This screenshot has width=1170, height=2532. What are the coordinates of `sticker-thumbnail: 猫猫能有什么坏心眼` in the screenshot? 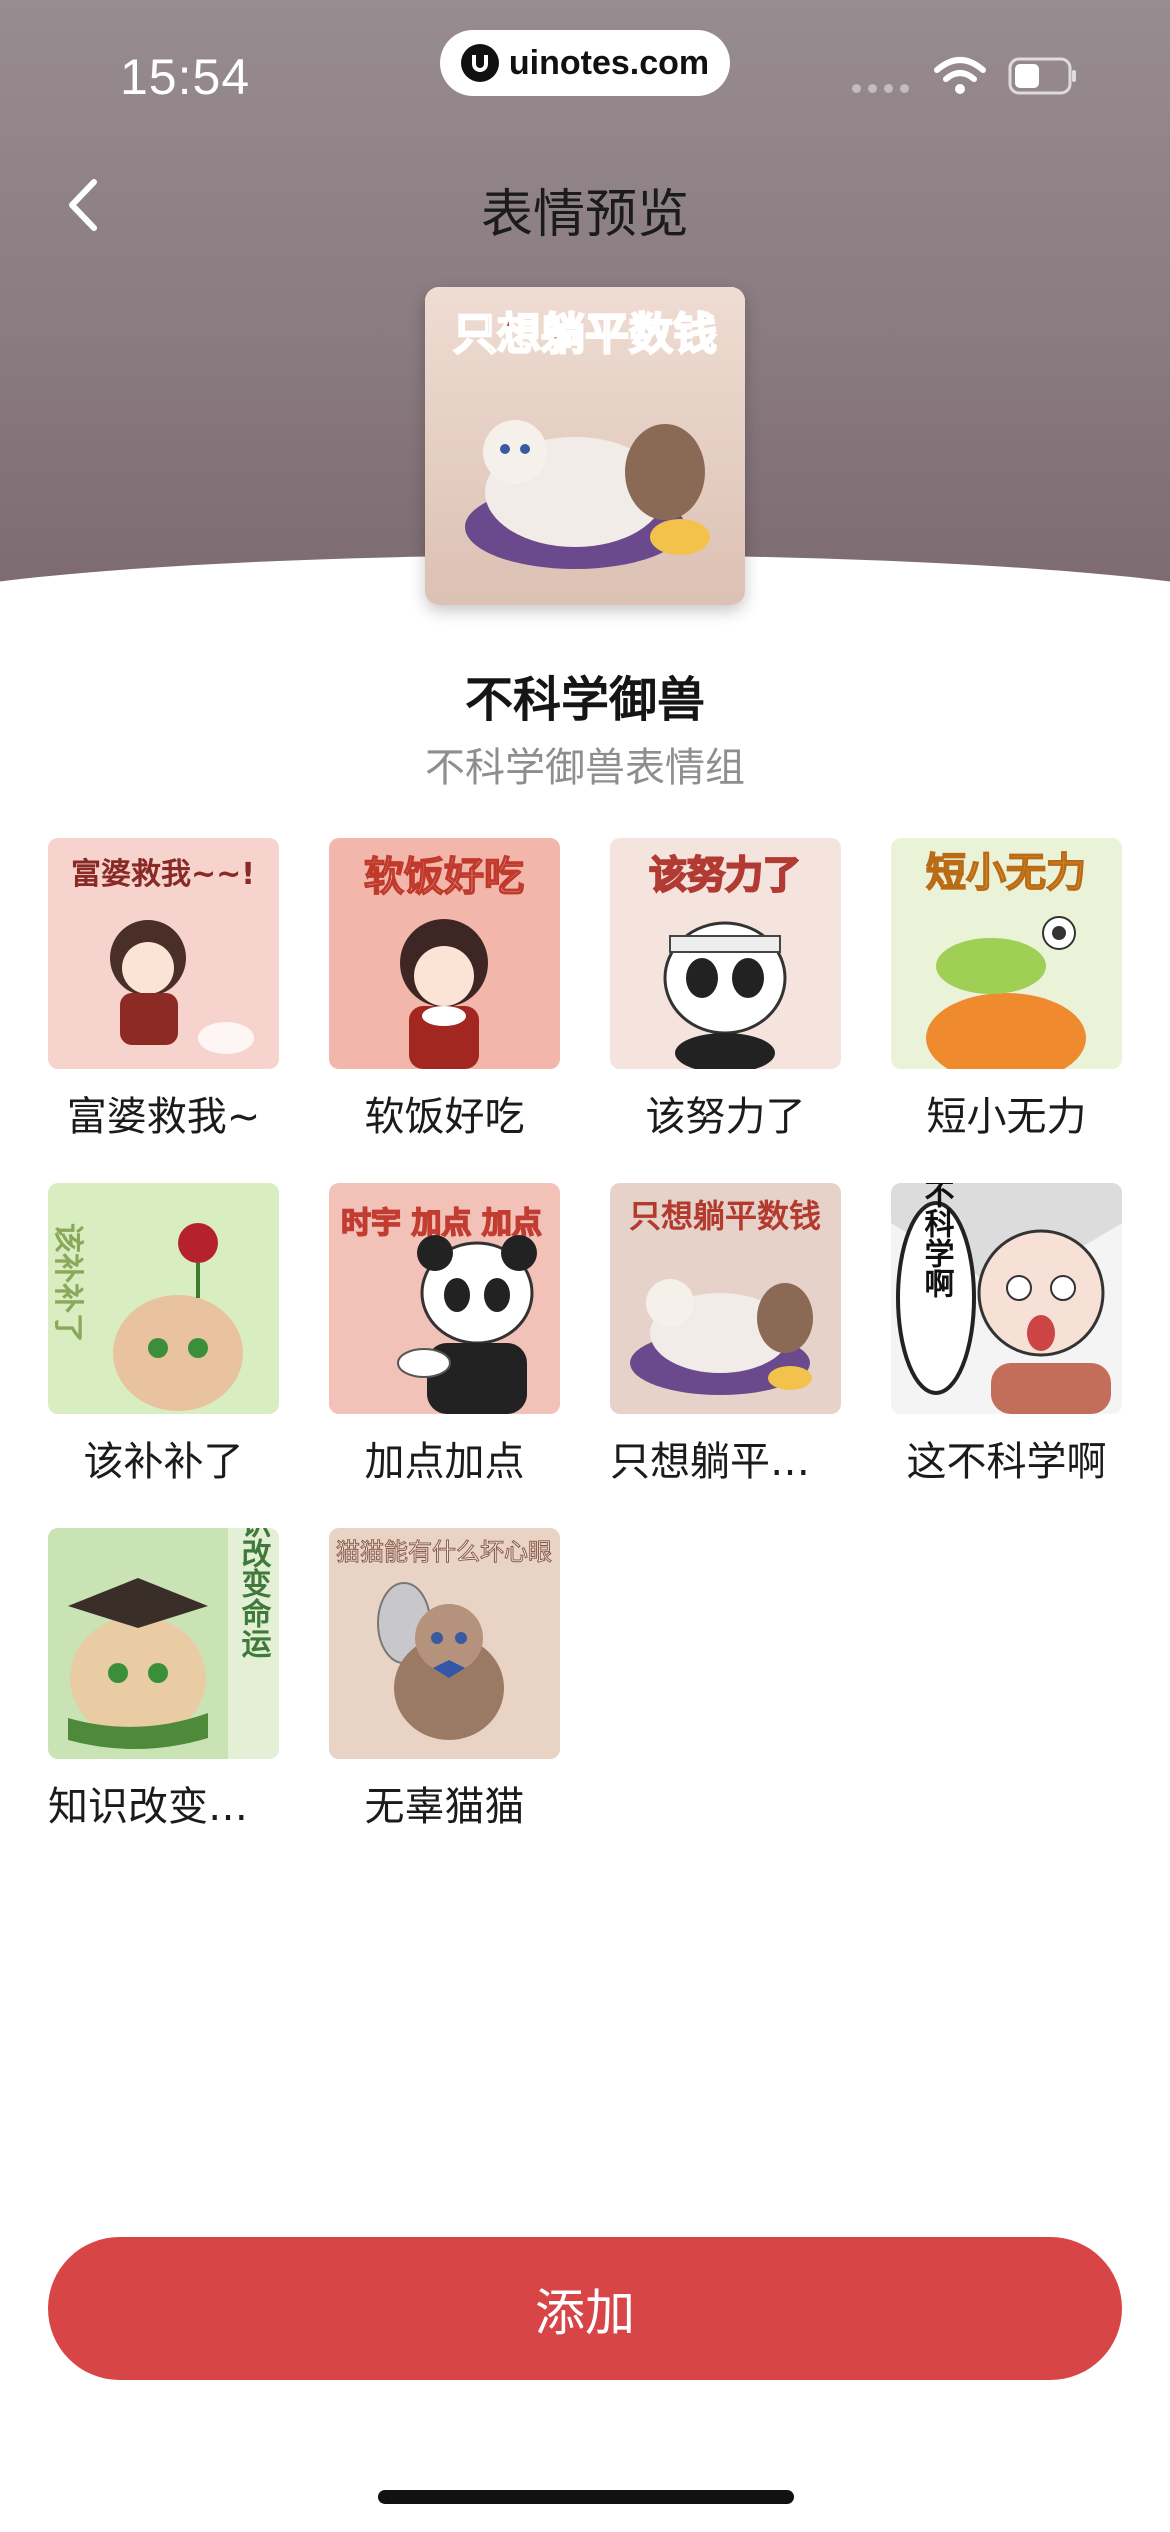 It's located at (444, 1643).